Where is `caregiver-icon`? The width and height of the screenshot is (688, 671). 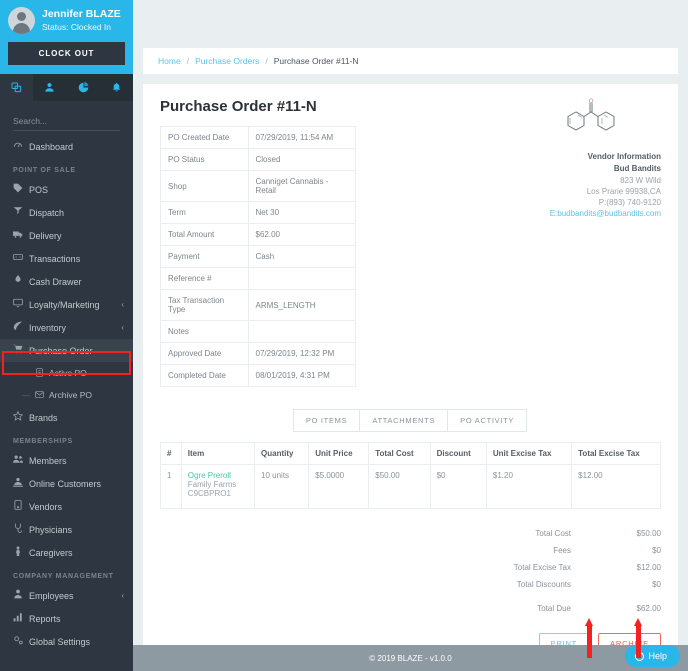 caregiver-icon is located at coordinates (21, 552).